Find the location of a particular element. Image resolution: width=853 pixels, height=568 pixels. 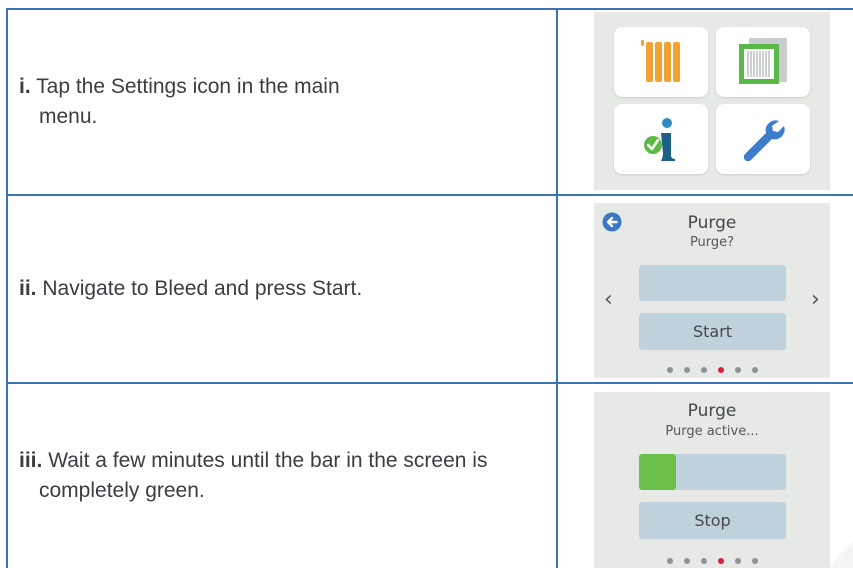

info-tile is located at coordinates (661, 139).